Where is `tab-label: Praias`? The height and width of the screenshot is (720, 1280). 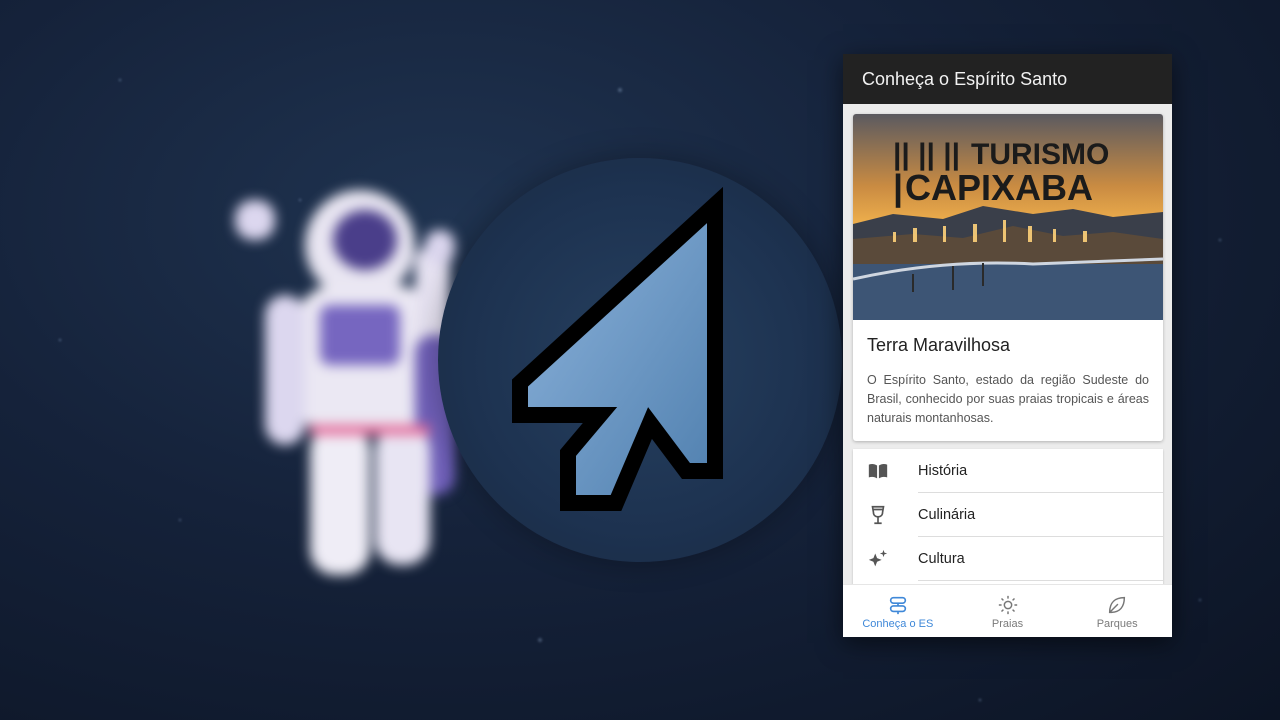
tab-label: Praias is located at coordinates (1007, 624).